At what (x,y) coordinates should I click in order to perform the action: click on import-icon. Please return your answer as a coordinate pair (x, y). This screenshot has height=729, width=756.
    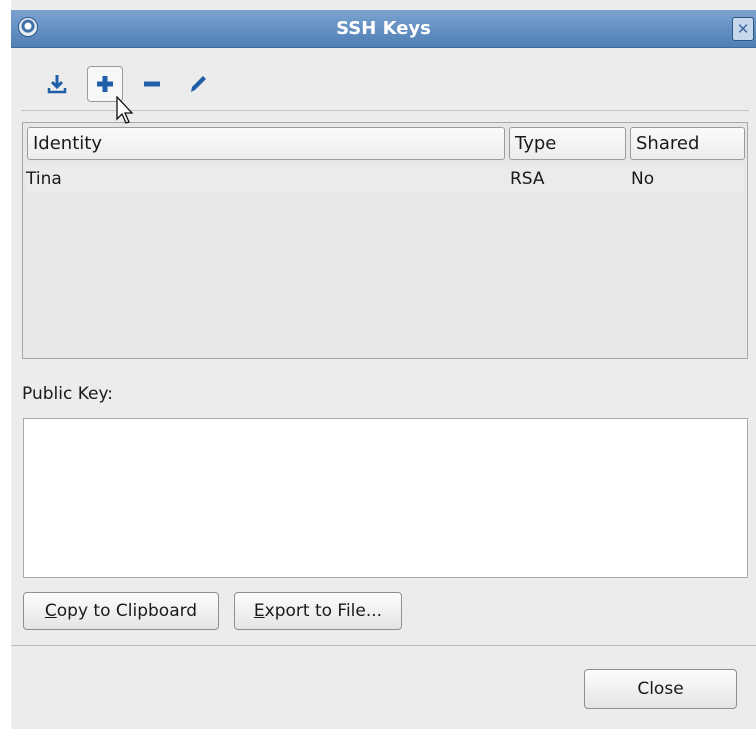
    Looking at the image, I should click on (57, 84).